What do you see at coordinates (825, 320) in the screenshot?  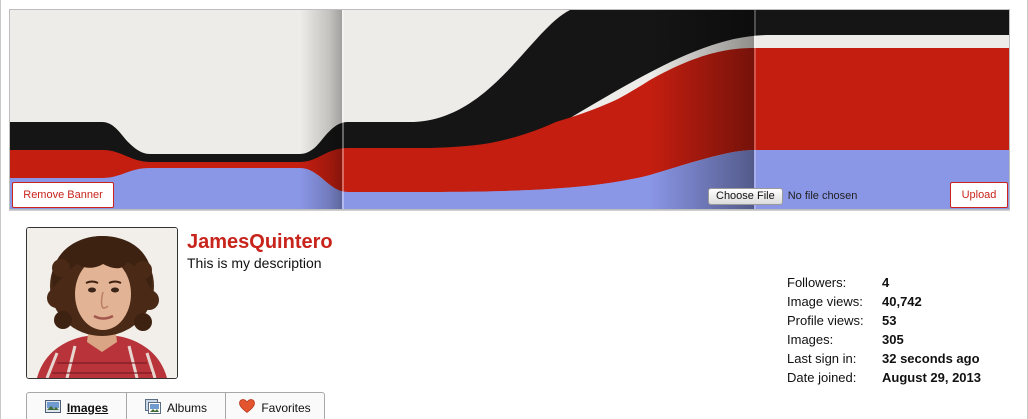 I see `stat-label: Profile views:` at bounding box center [825, 320].